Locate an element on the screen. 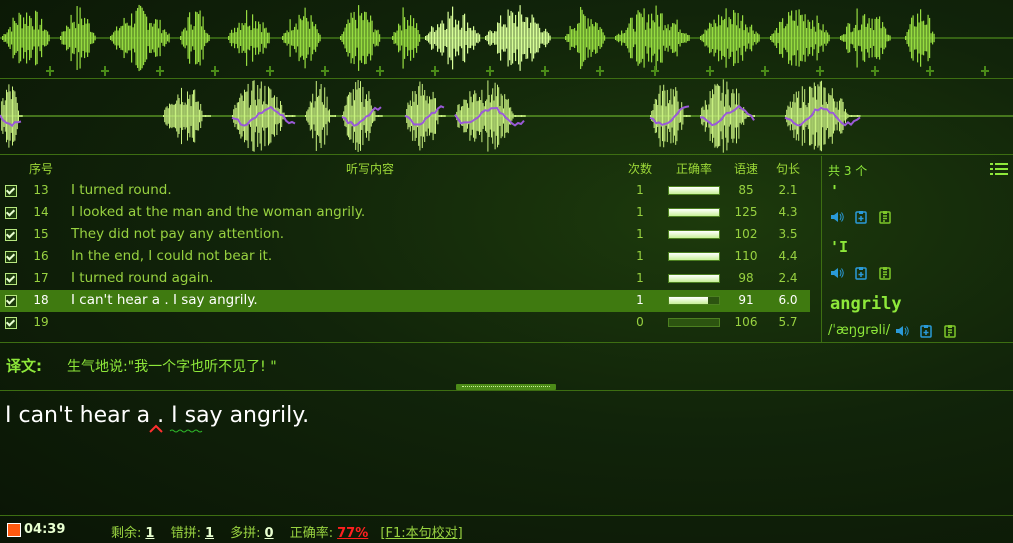  splitter-grip is located at coordinates (506, 387).